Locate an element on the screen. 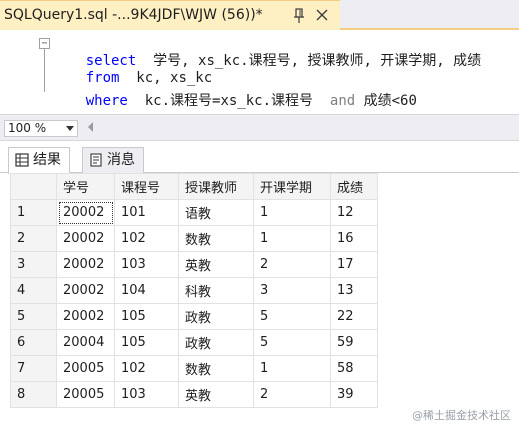 The width and height of the screenshot is (519, 433). tab-results: 结果 is located at coordinates (39, 160).